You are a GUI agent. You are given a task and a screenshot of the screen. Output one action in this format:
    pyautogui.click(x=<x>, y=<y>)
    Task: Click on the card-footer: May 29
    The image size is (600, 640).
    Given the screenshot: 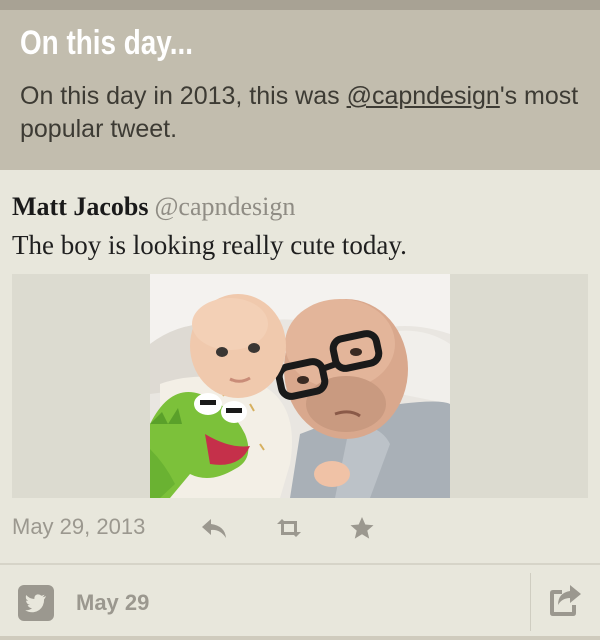 What is the action you would take?
    pyautogui.click(x=300, y=602)
    